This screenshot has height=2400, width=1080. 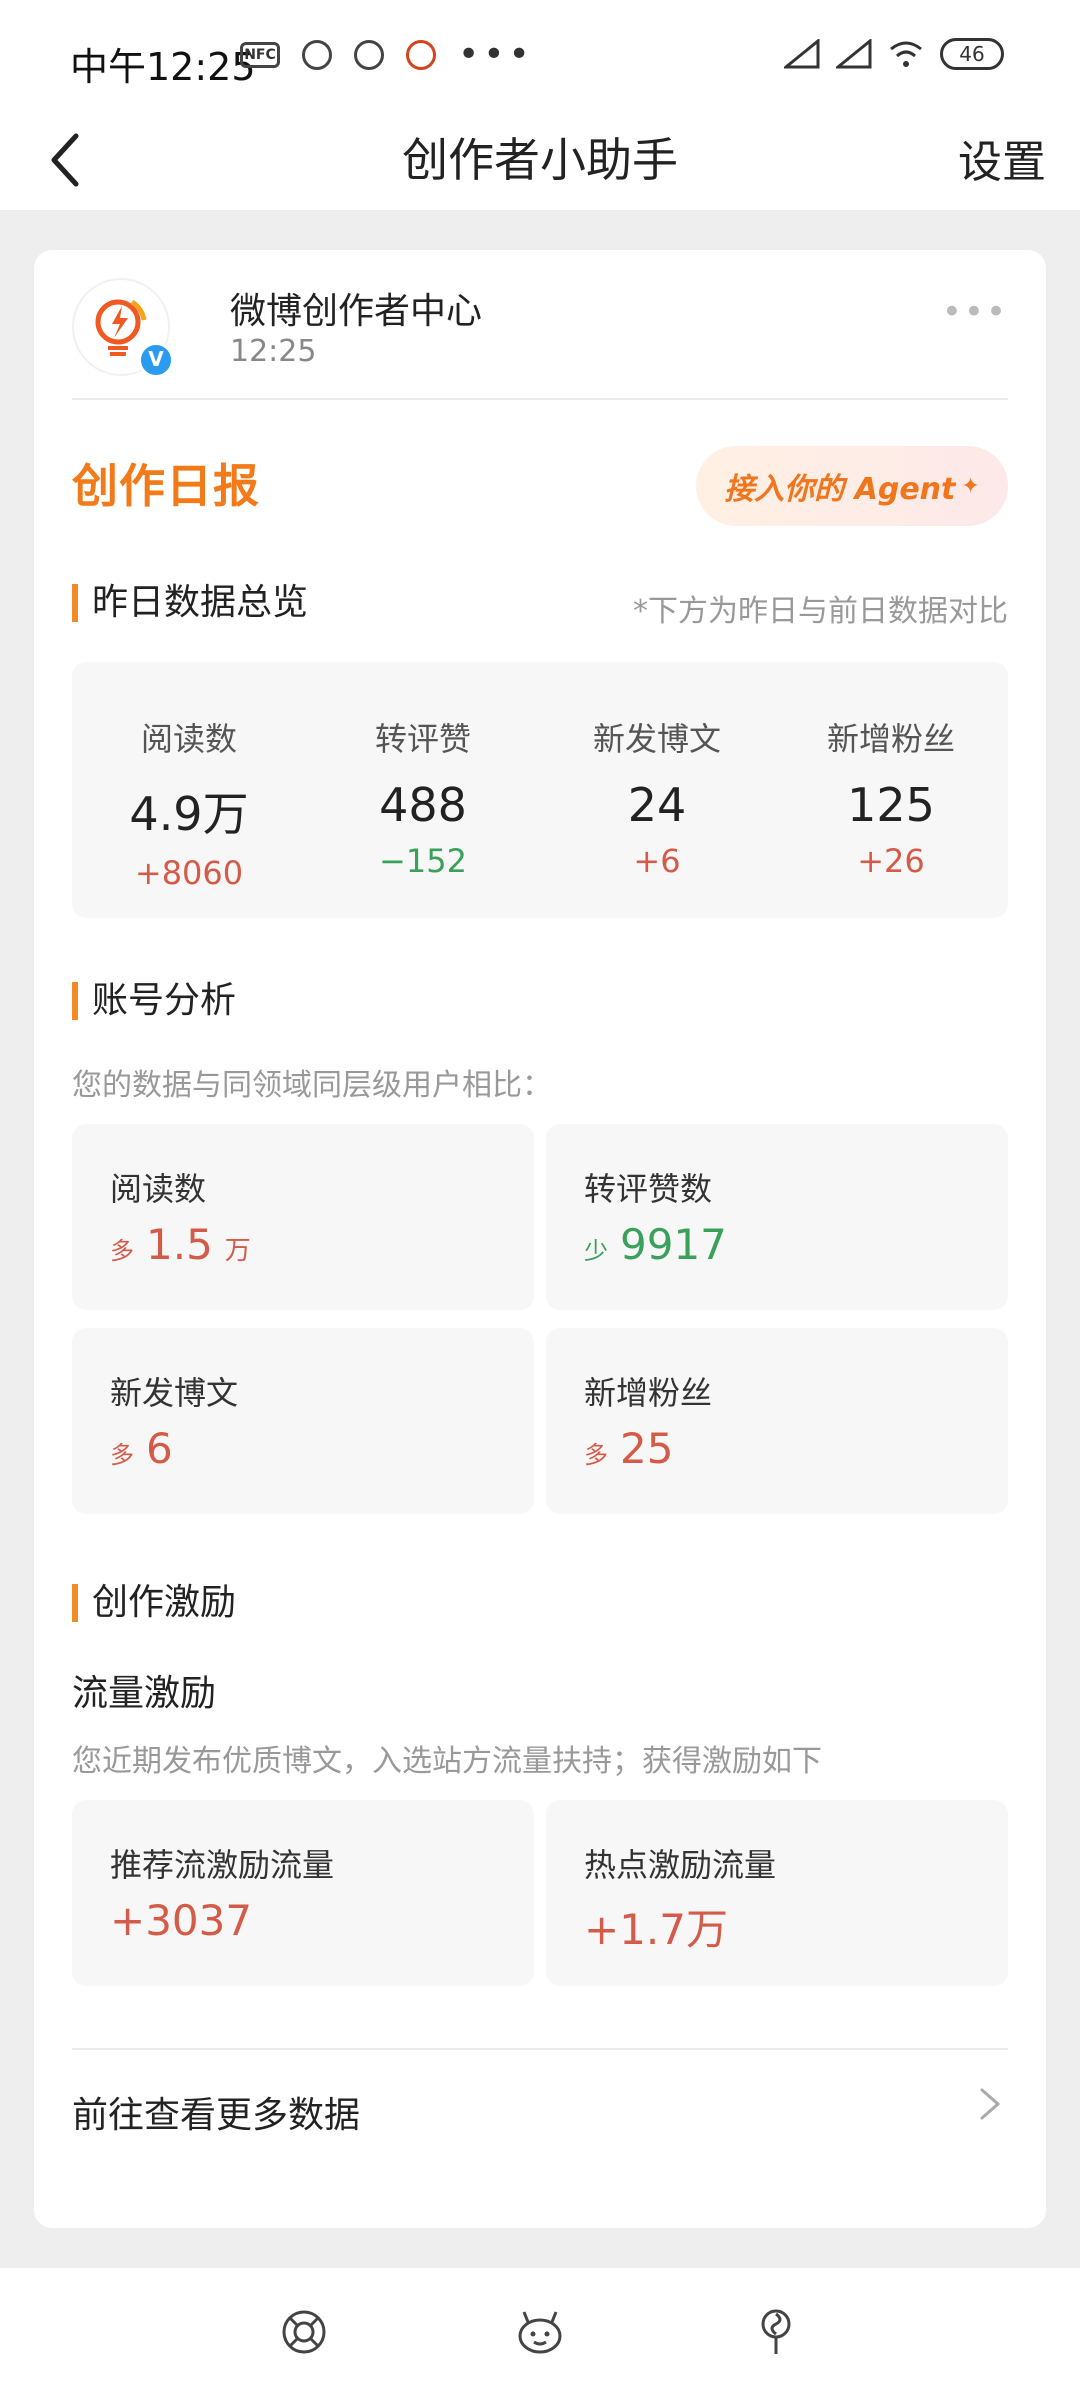 What do you see at coordinates (141, 1448) in the screenshot?
I see `compare-value: 多 6` at bounding box center [141, 1448].